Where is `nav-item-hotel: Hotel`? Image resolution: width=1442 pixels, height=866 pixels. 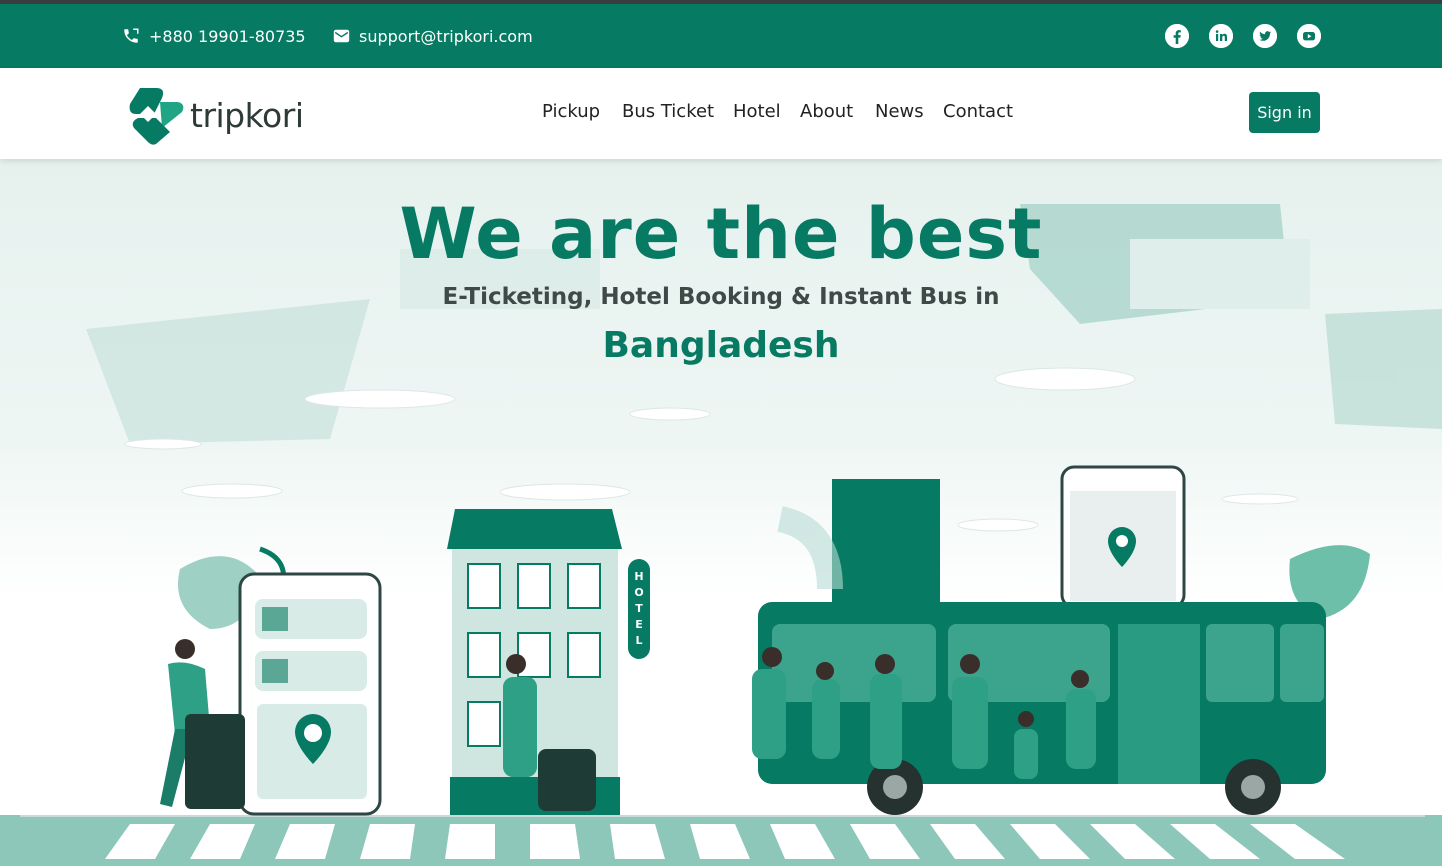
nav-item-hotel: Hotel is located at coordinates (757, 111).